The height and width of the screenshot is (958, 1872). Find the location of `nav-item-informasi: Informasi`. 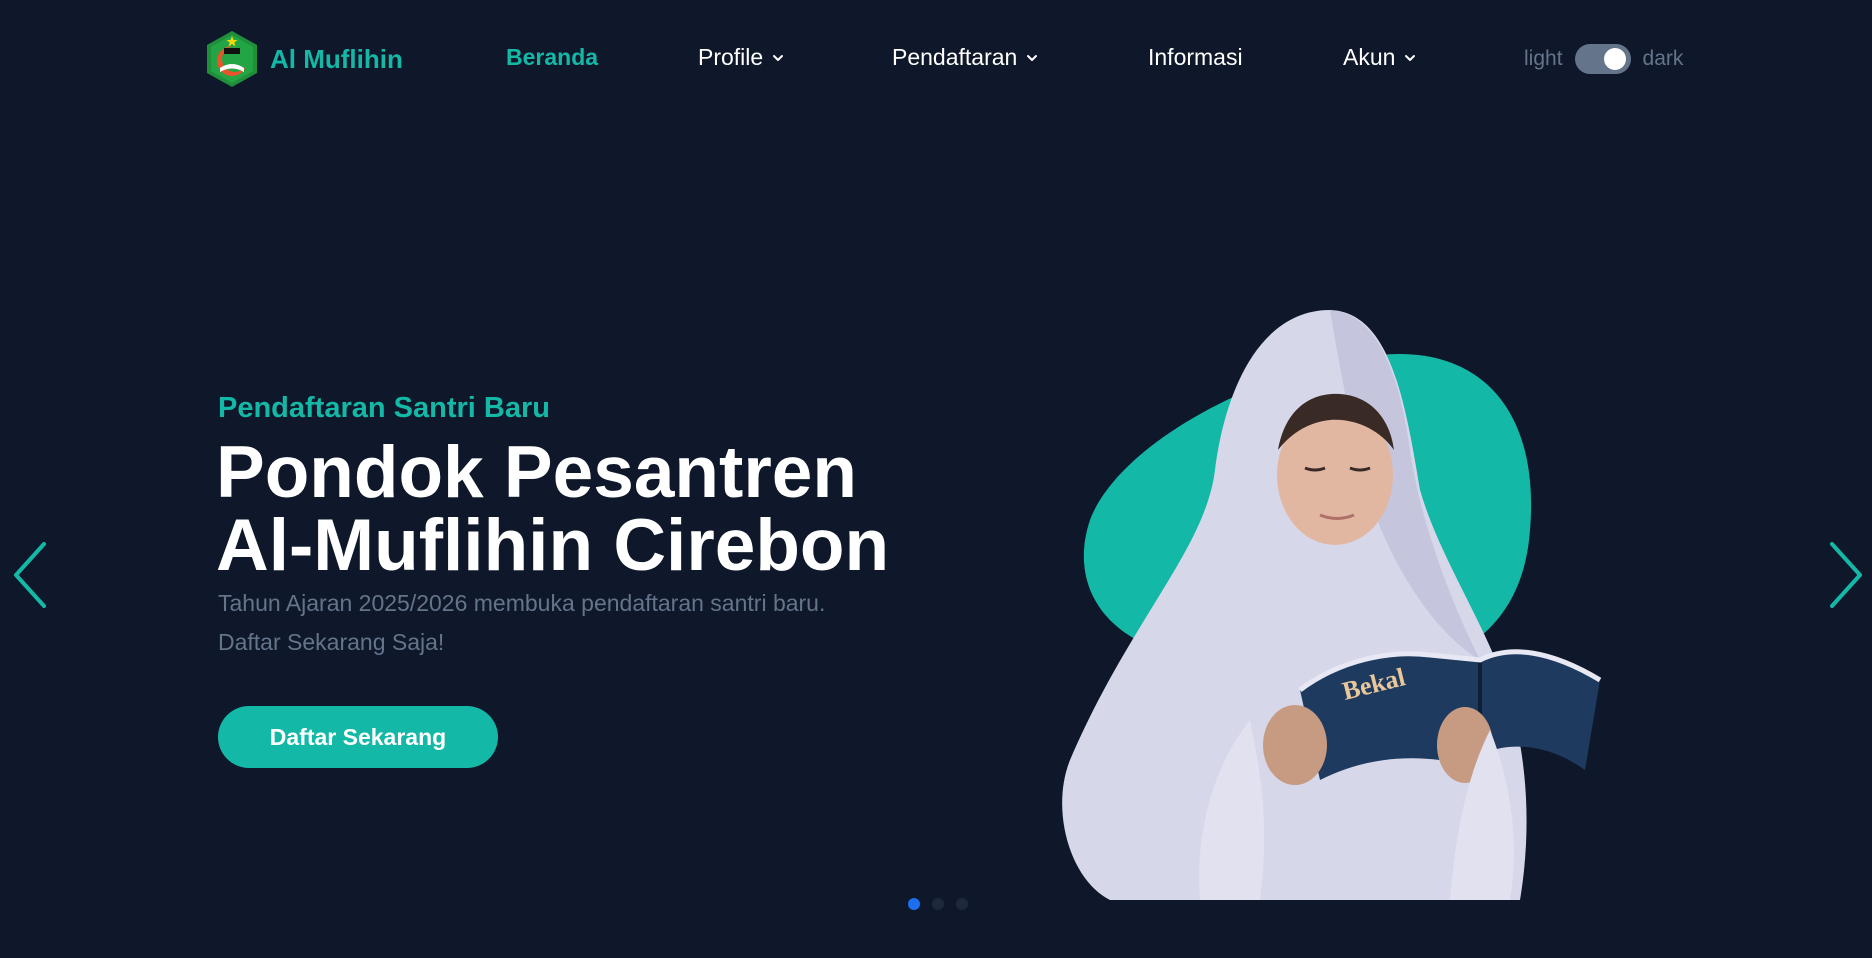

nav-item-informasi: Informasi is located at coordinates (1195, 57).